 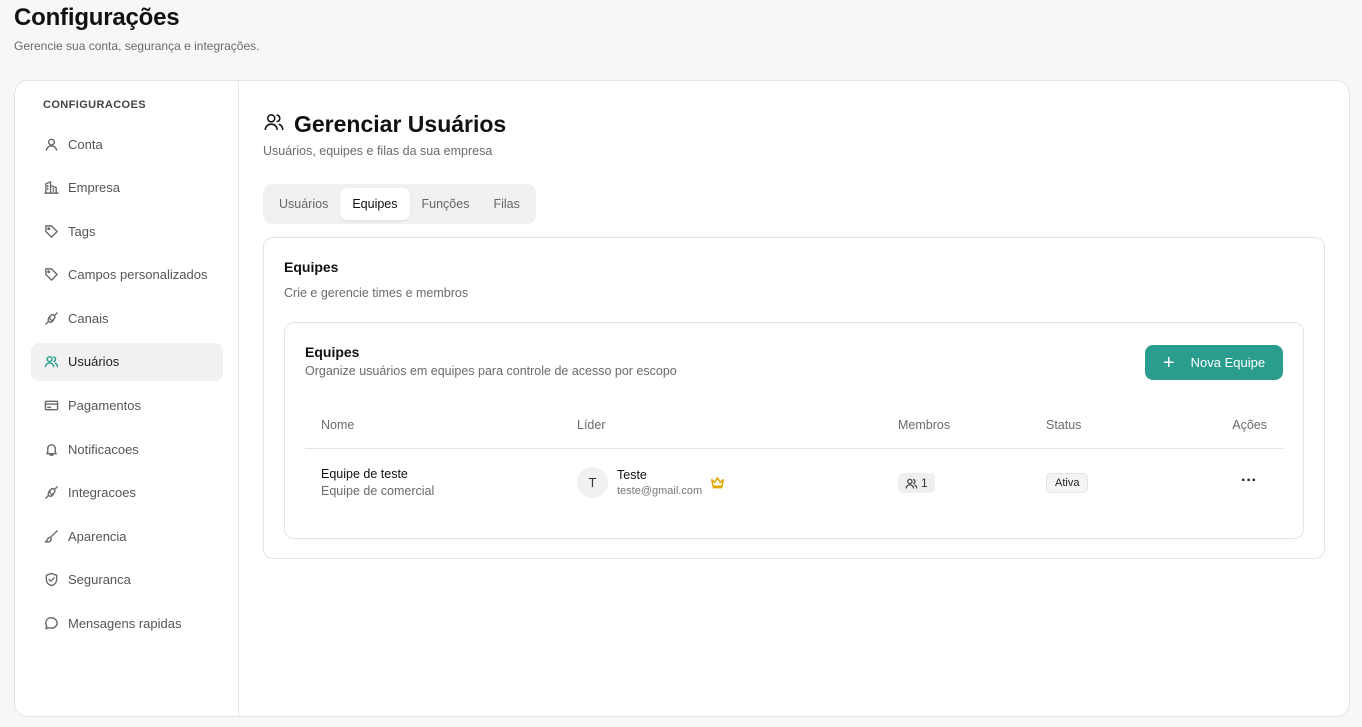 What do you see at coordinates (127, 188) in the screenshot?
I see `sidebar-item-empresa: Empresa` at bounding box center [127, 188].